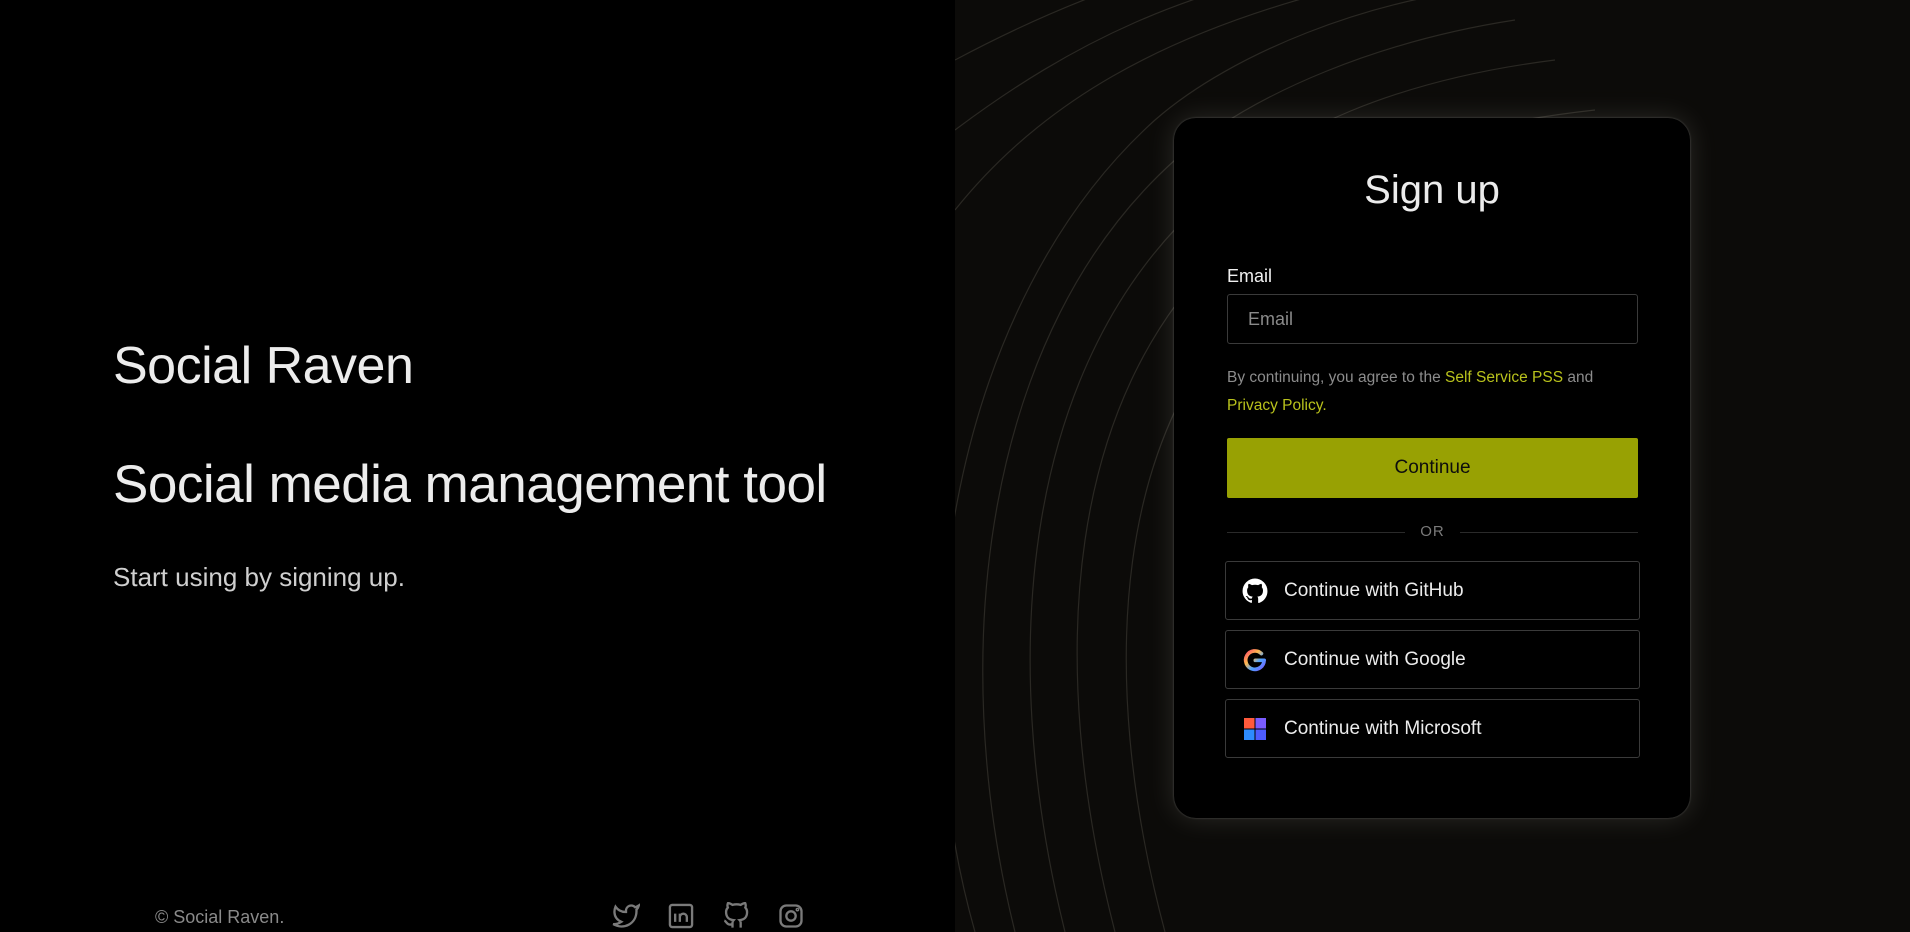 This screenshot has height=932, width=1910. Describe the element at coordinates (1432, 190) in the screenshot. I see `signup-title: Sign up` at that location.